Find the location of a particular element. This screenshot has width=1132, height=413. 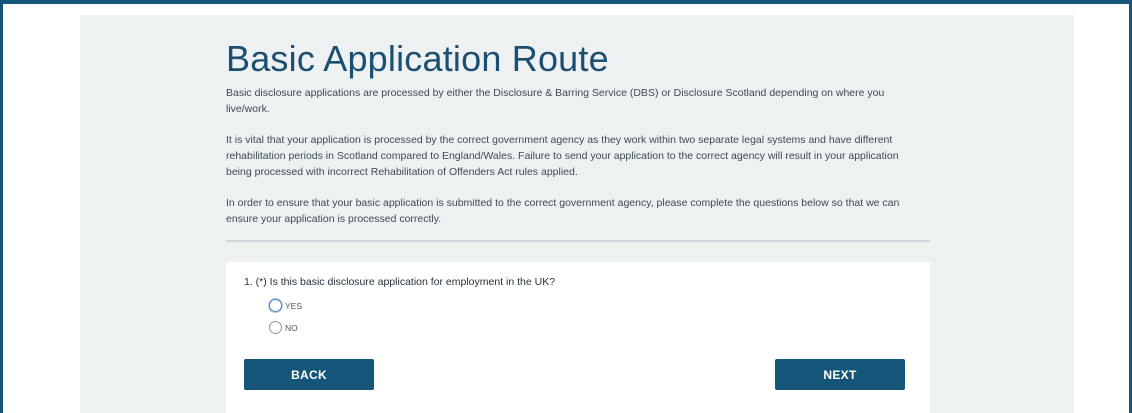

section-divider is located at coordinates (578, 241).